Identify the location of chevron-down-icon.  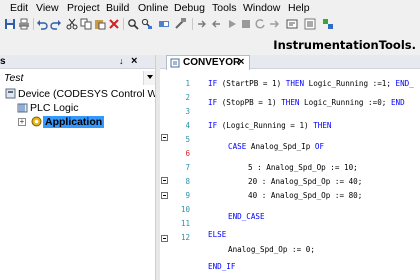
(150, 77).